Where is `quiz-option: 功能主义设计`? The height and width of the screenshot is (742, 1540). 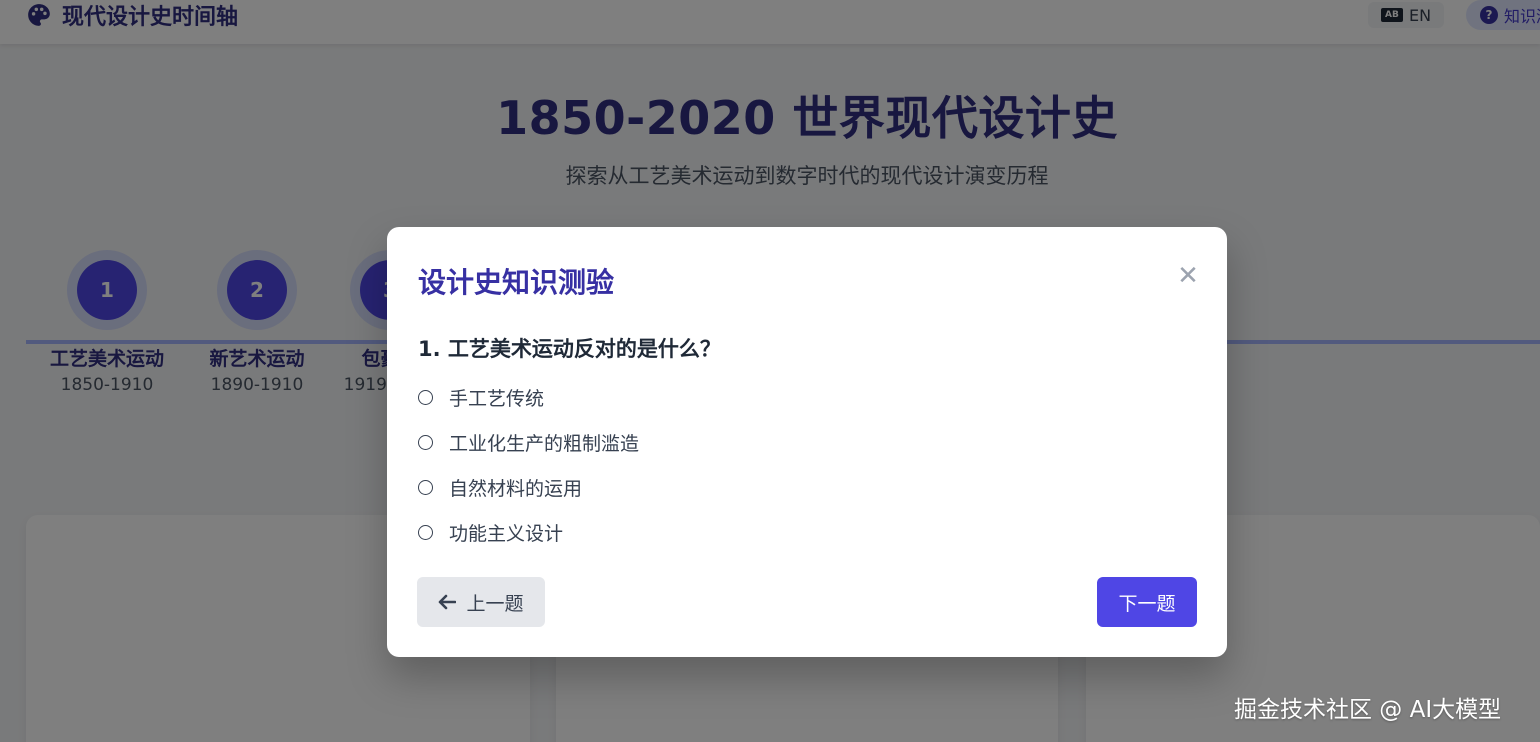
quiz-option: 功能主义设计 is located at coordinates (490, 532).